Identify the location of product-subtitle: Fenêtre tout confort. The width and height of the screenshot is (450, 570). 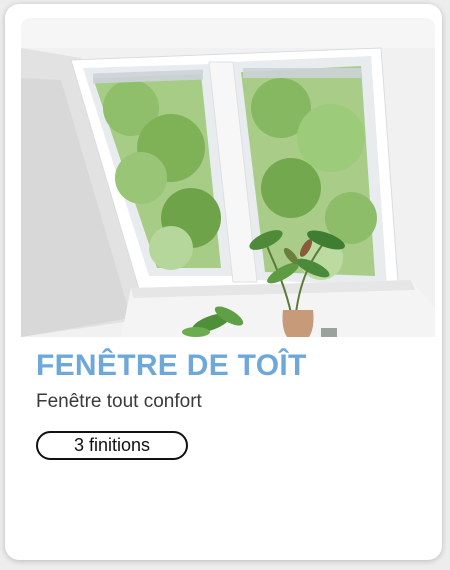
(119, 401).